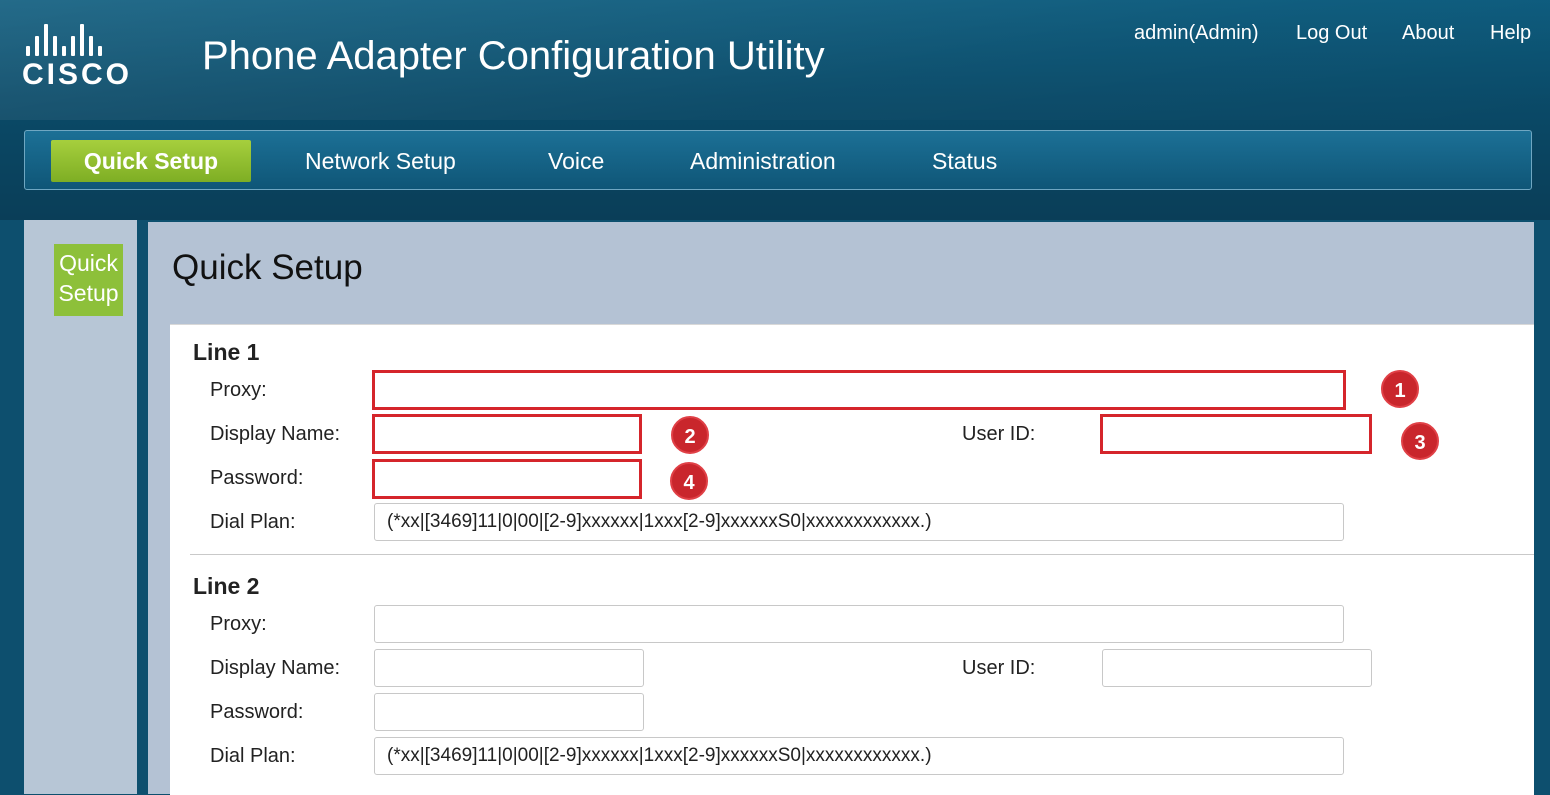 The width and height of the screenshot is (1550, 795). I want to click on line1-display-name-input, so click(507, 434).